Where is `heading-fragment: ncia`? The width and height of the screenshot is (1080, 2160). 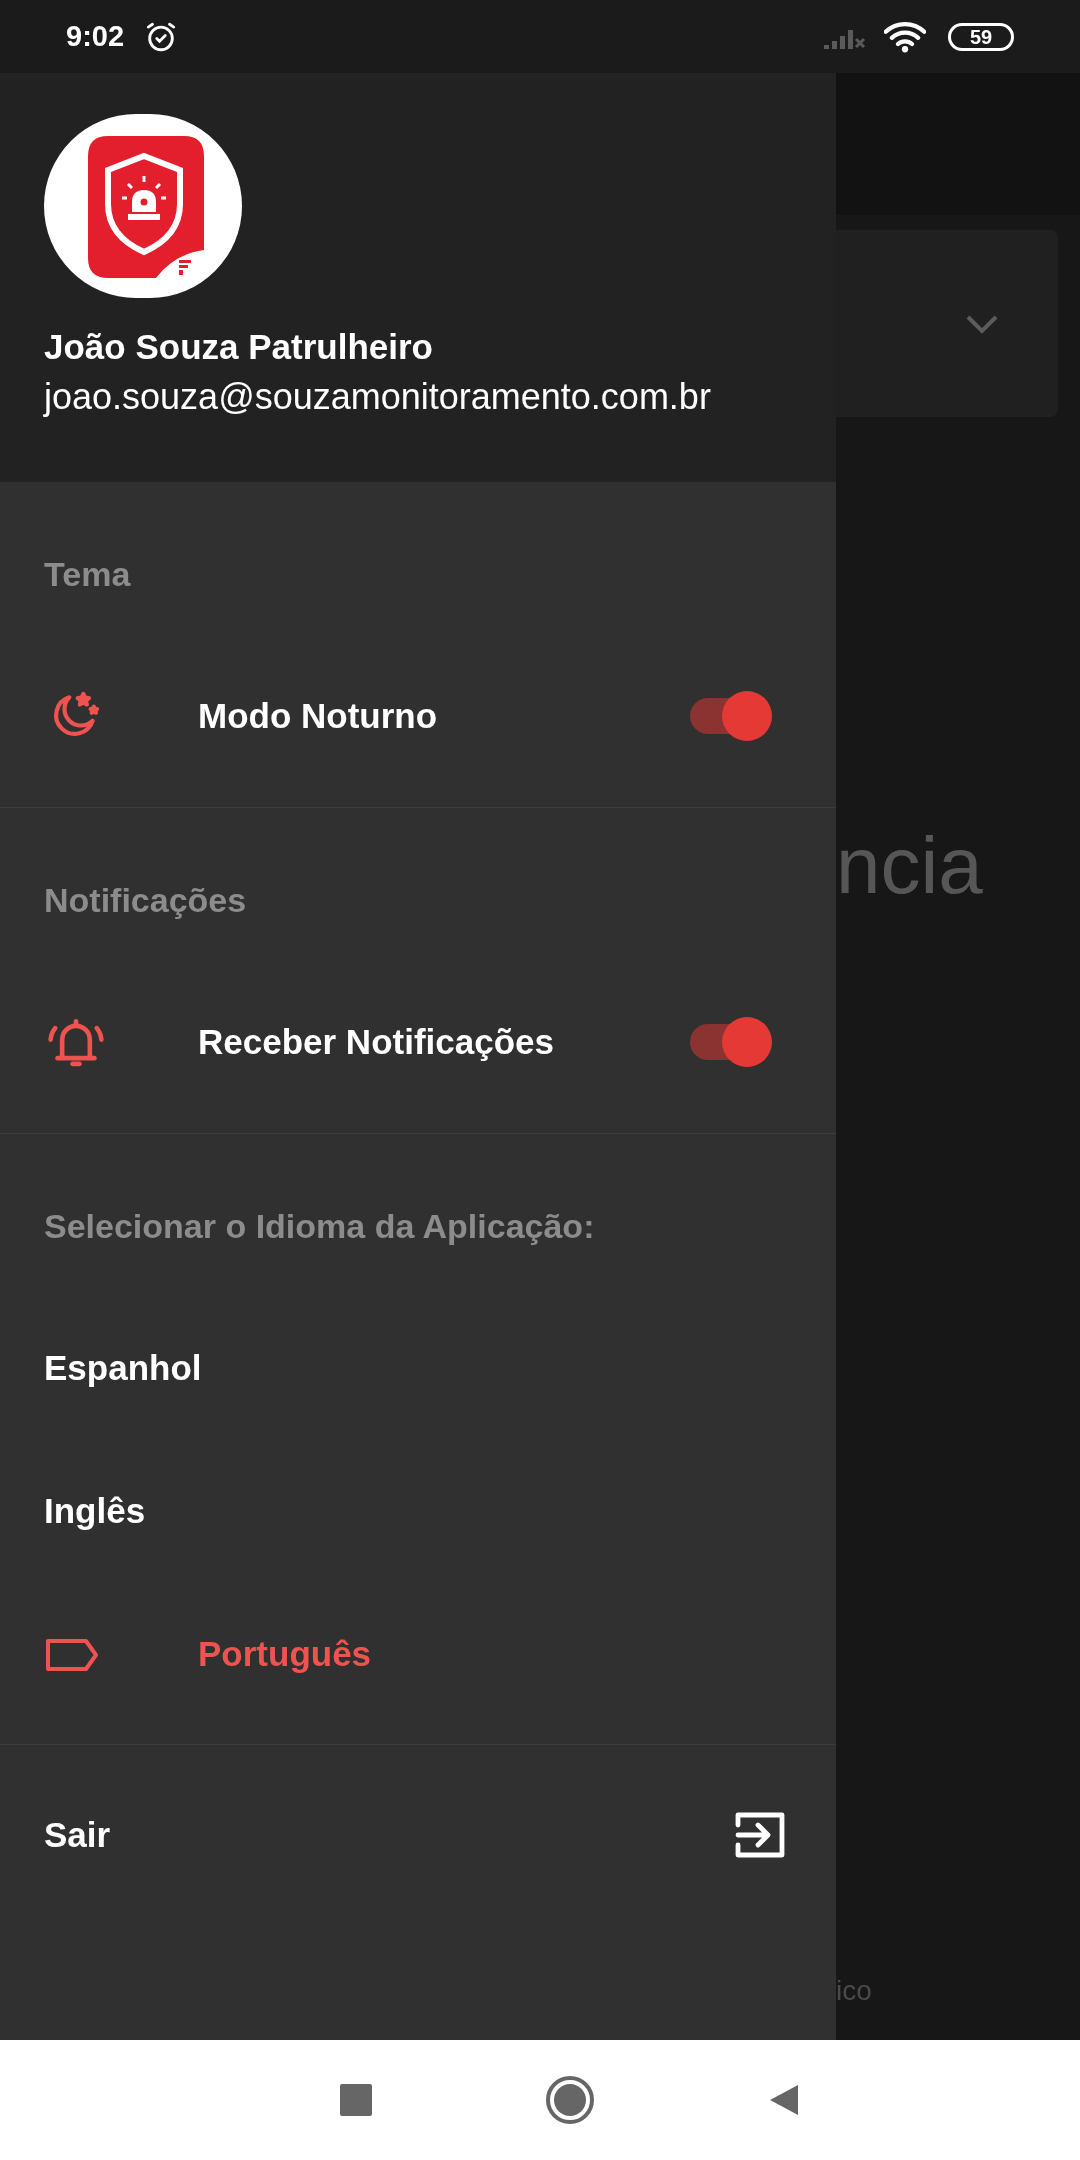
heading-fragment: ncia is located at coordinates (910, 866).